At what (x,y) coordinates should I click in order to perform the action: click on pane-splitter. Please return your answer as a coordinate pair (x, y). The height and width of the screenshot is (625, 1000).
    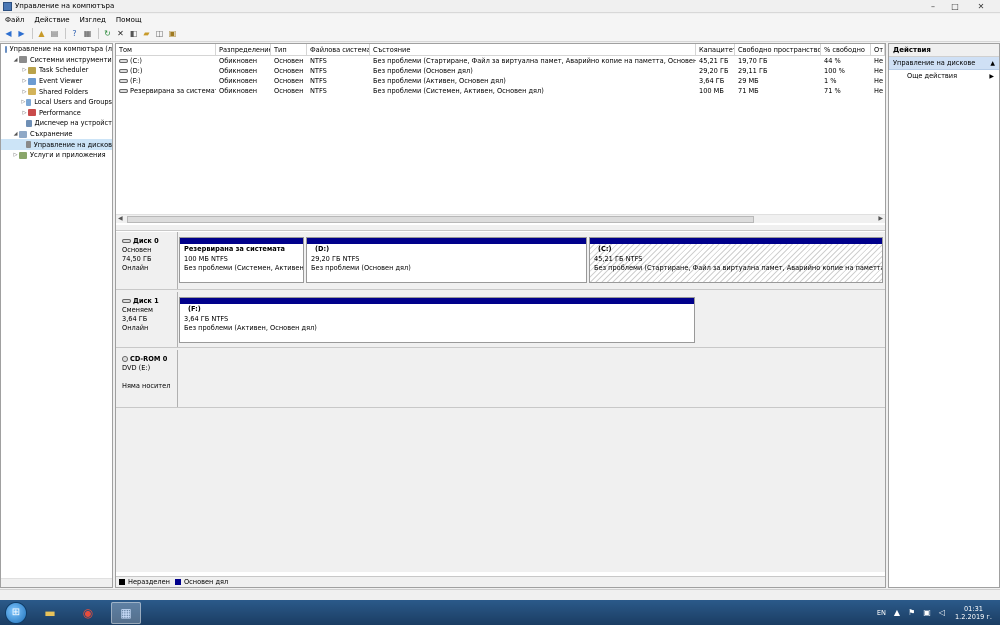
    Looking at the image, I should click on (500, 228).